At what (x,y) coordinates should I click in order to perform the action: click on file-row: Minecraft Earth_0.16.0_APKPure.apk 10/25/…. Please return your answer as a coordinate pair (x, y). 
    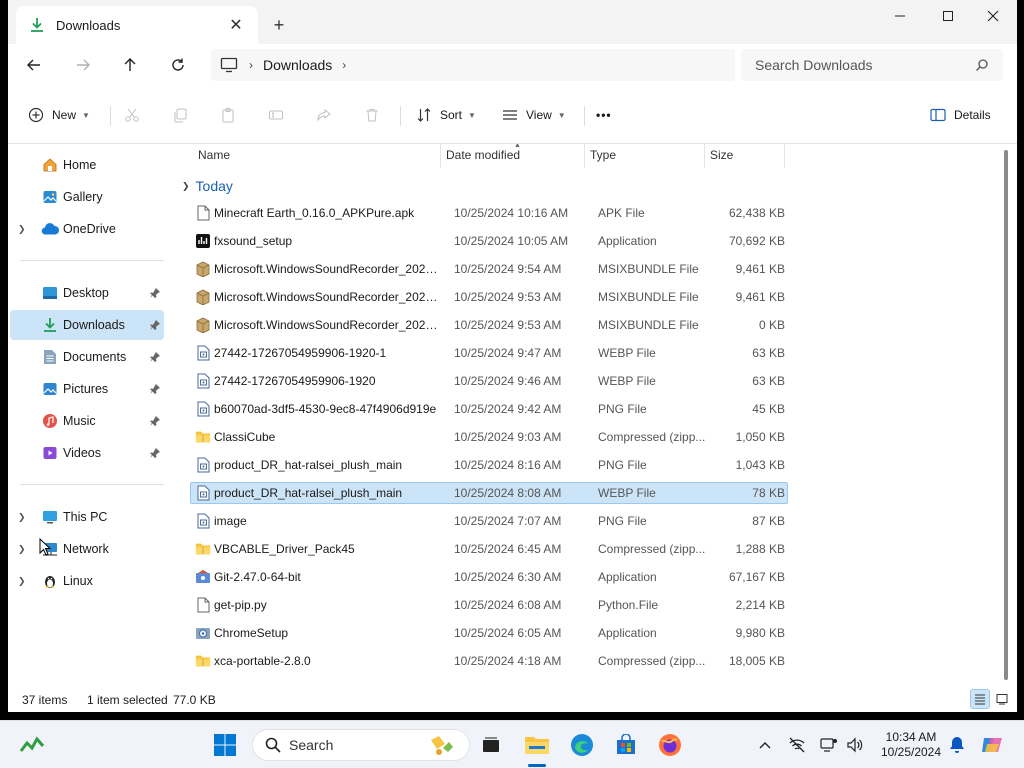
    Looking at the image, I should click on (489, 213).